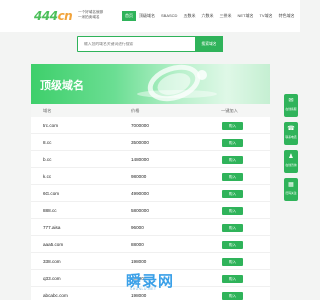  Describe the element at coordinates (150, 159) in the screenshot. I see `table-row: b.cc 1480000 购入` at that location.